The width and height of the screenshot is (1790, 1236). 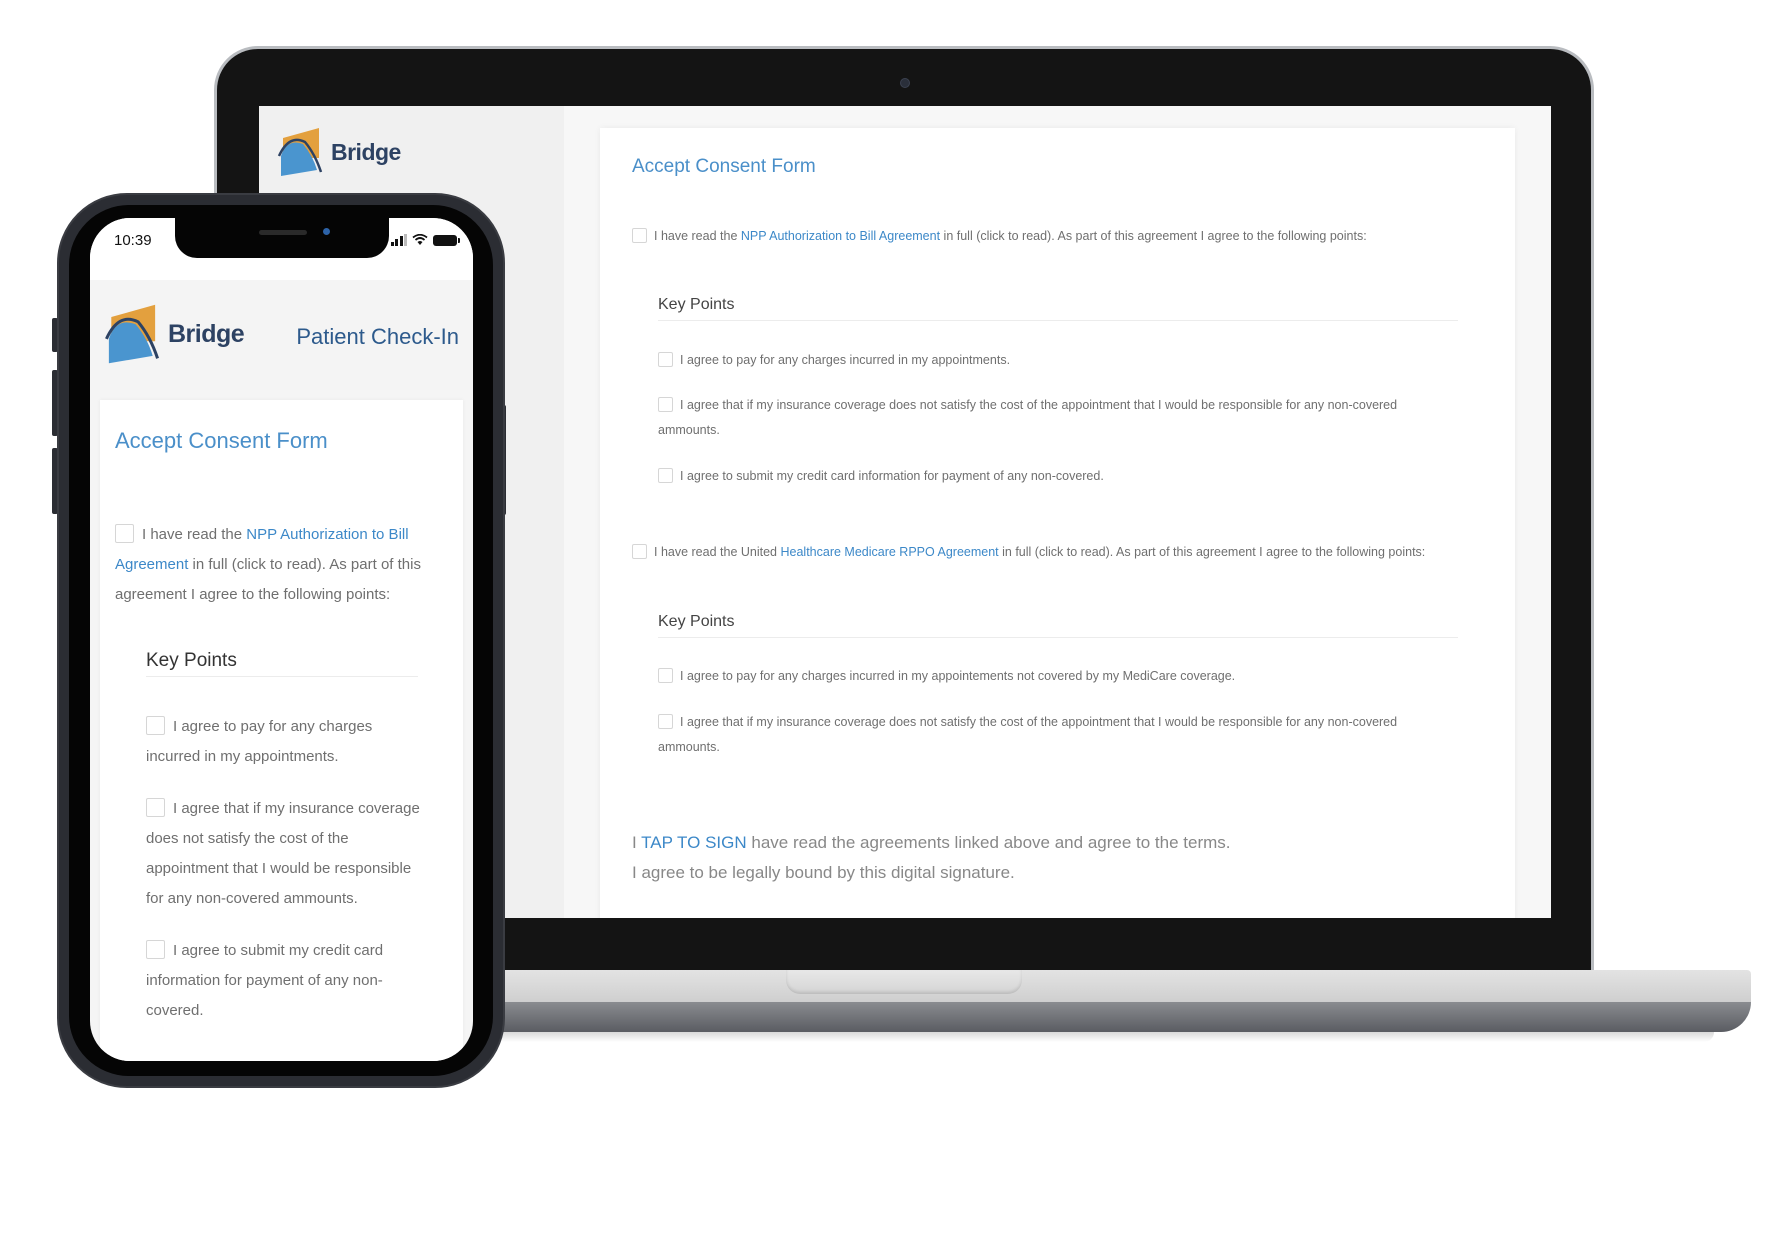 I want to click on tap-to-sign-link: TAP TO SIGN, so click(x=694, y=842).